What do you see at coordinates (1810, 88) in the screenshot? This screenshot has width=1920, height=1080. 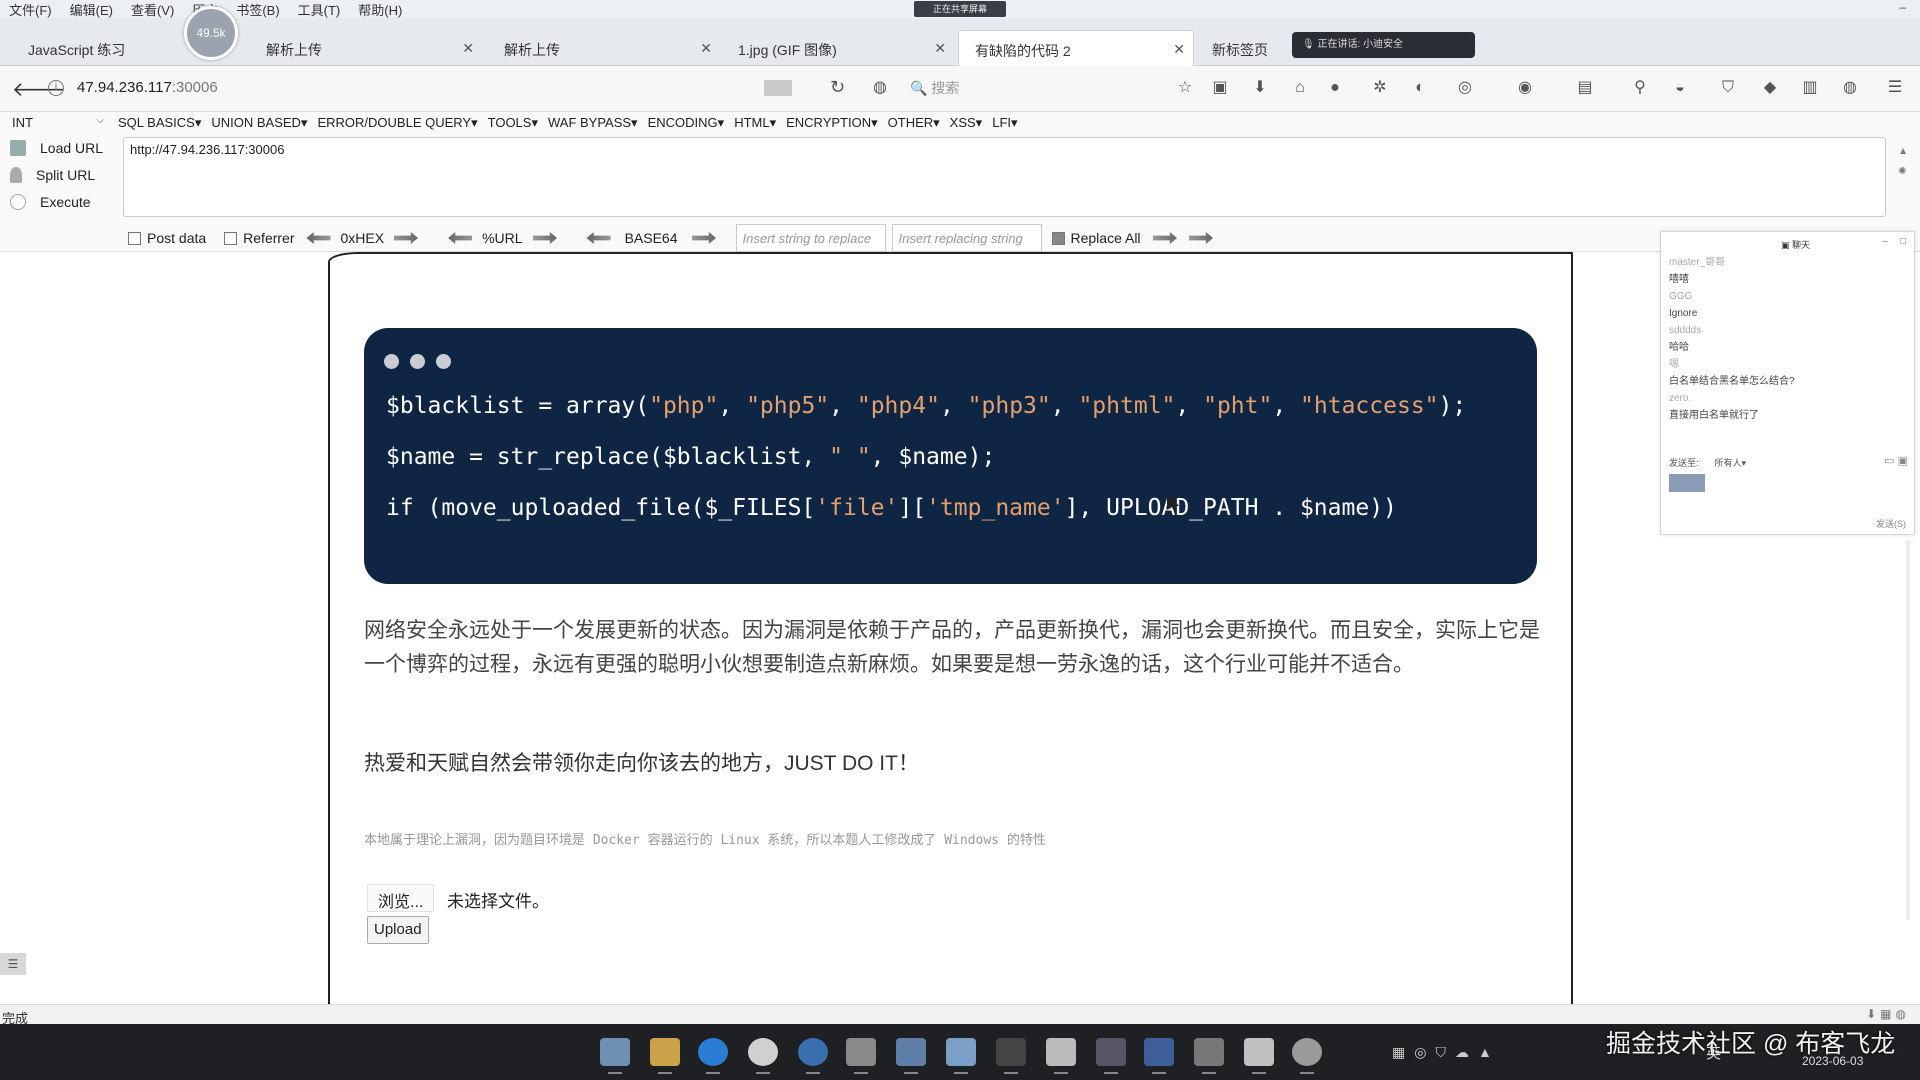 I see `extension-icon: ▥` at bounding box center [1810, 88].